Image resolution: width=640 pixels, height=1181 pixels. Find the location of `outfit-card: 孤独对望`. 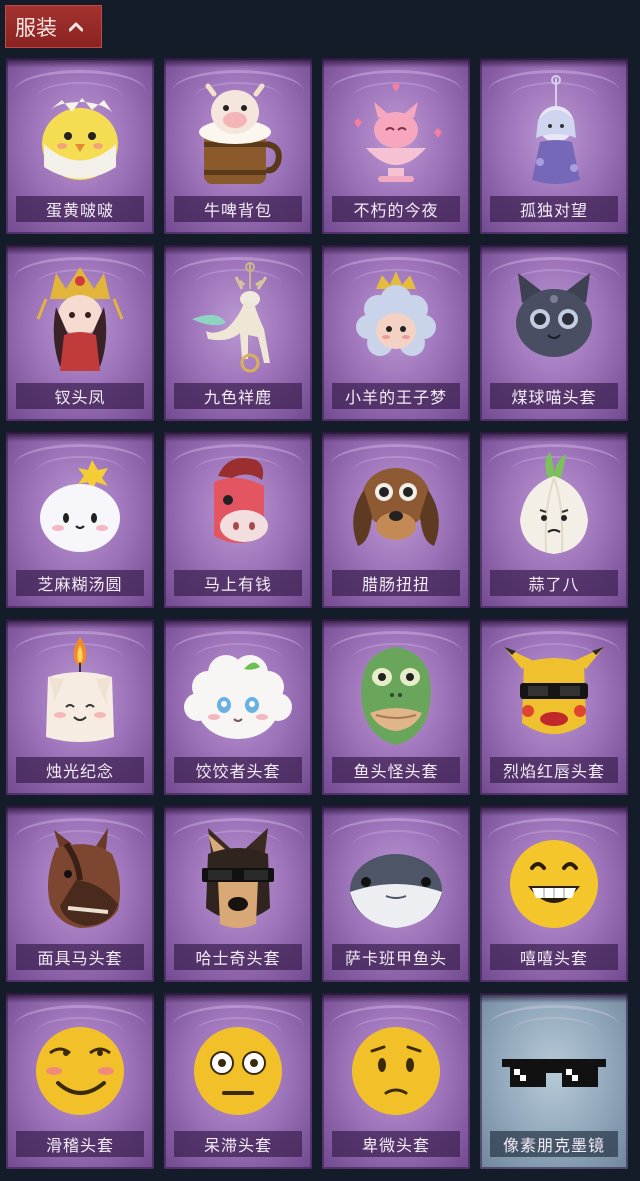

outfit-card: 孤独对望 is located at coordinates (554, 146).